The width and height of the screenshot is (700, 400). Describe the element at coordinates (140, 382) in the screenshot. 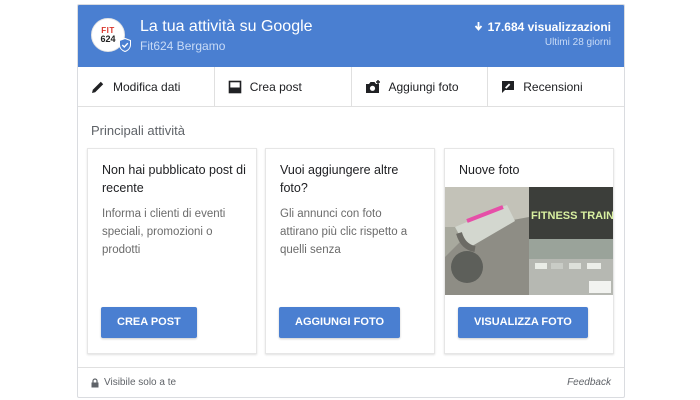

I see `visibility-label: Visibile solo a te` at that location.